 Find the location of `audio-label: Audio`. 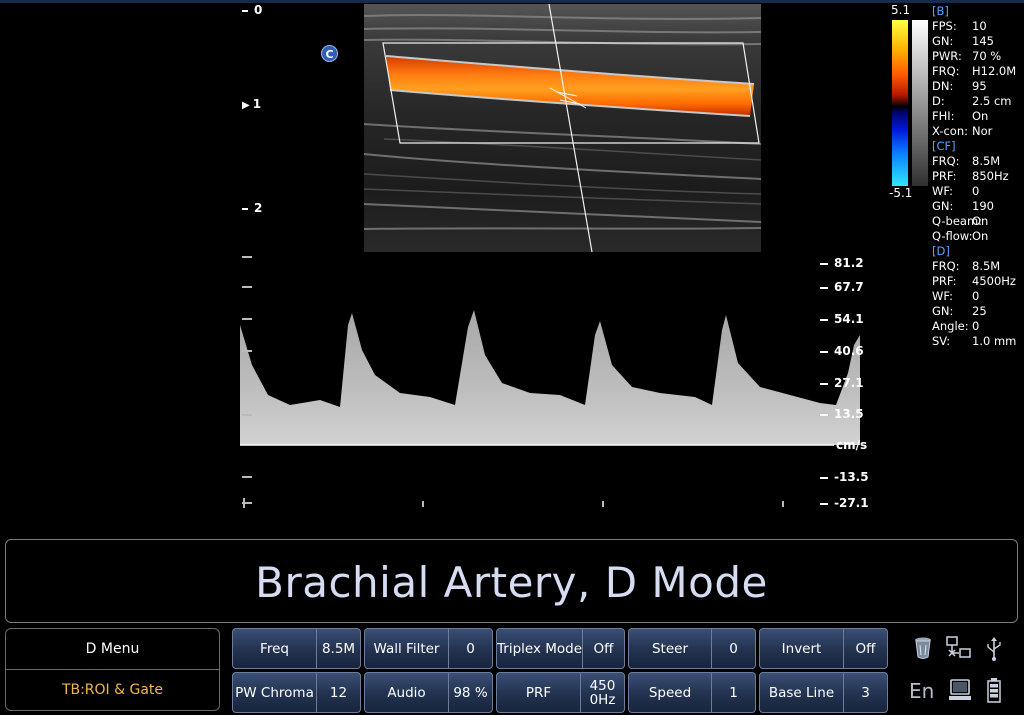

audio-label: Audio is located at coordinates (406, 692).